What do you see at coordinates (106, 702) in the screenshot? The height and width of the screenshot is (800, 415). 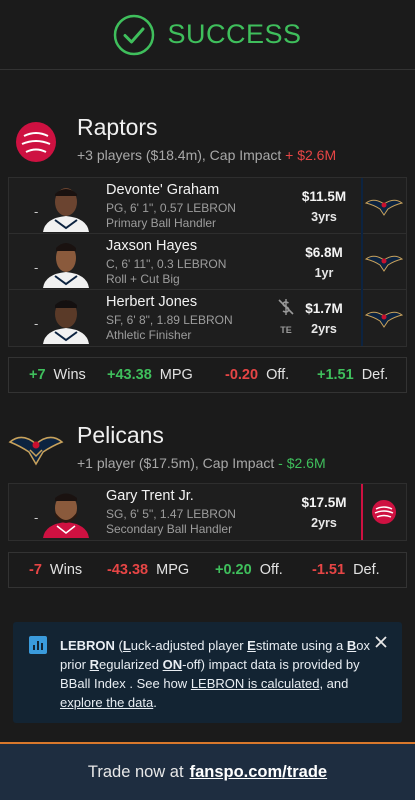 I see `explore-data-link: explore the data` at bounding box center [106, 702].